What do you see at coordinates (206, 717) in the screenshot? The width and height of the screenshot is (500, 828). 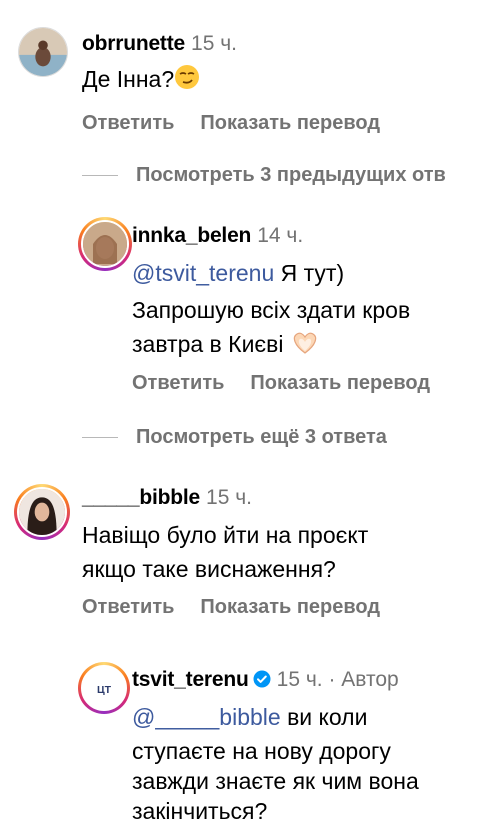 I see `mention-link: @_____bibble` at bounding box center [206, 717].